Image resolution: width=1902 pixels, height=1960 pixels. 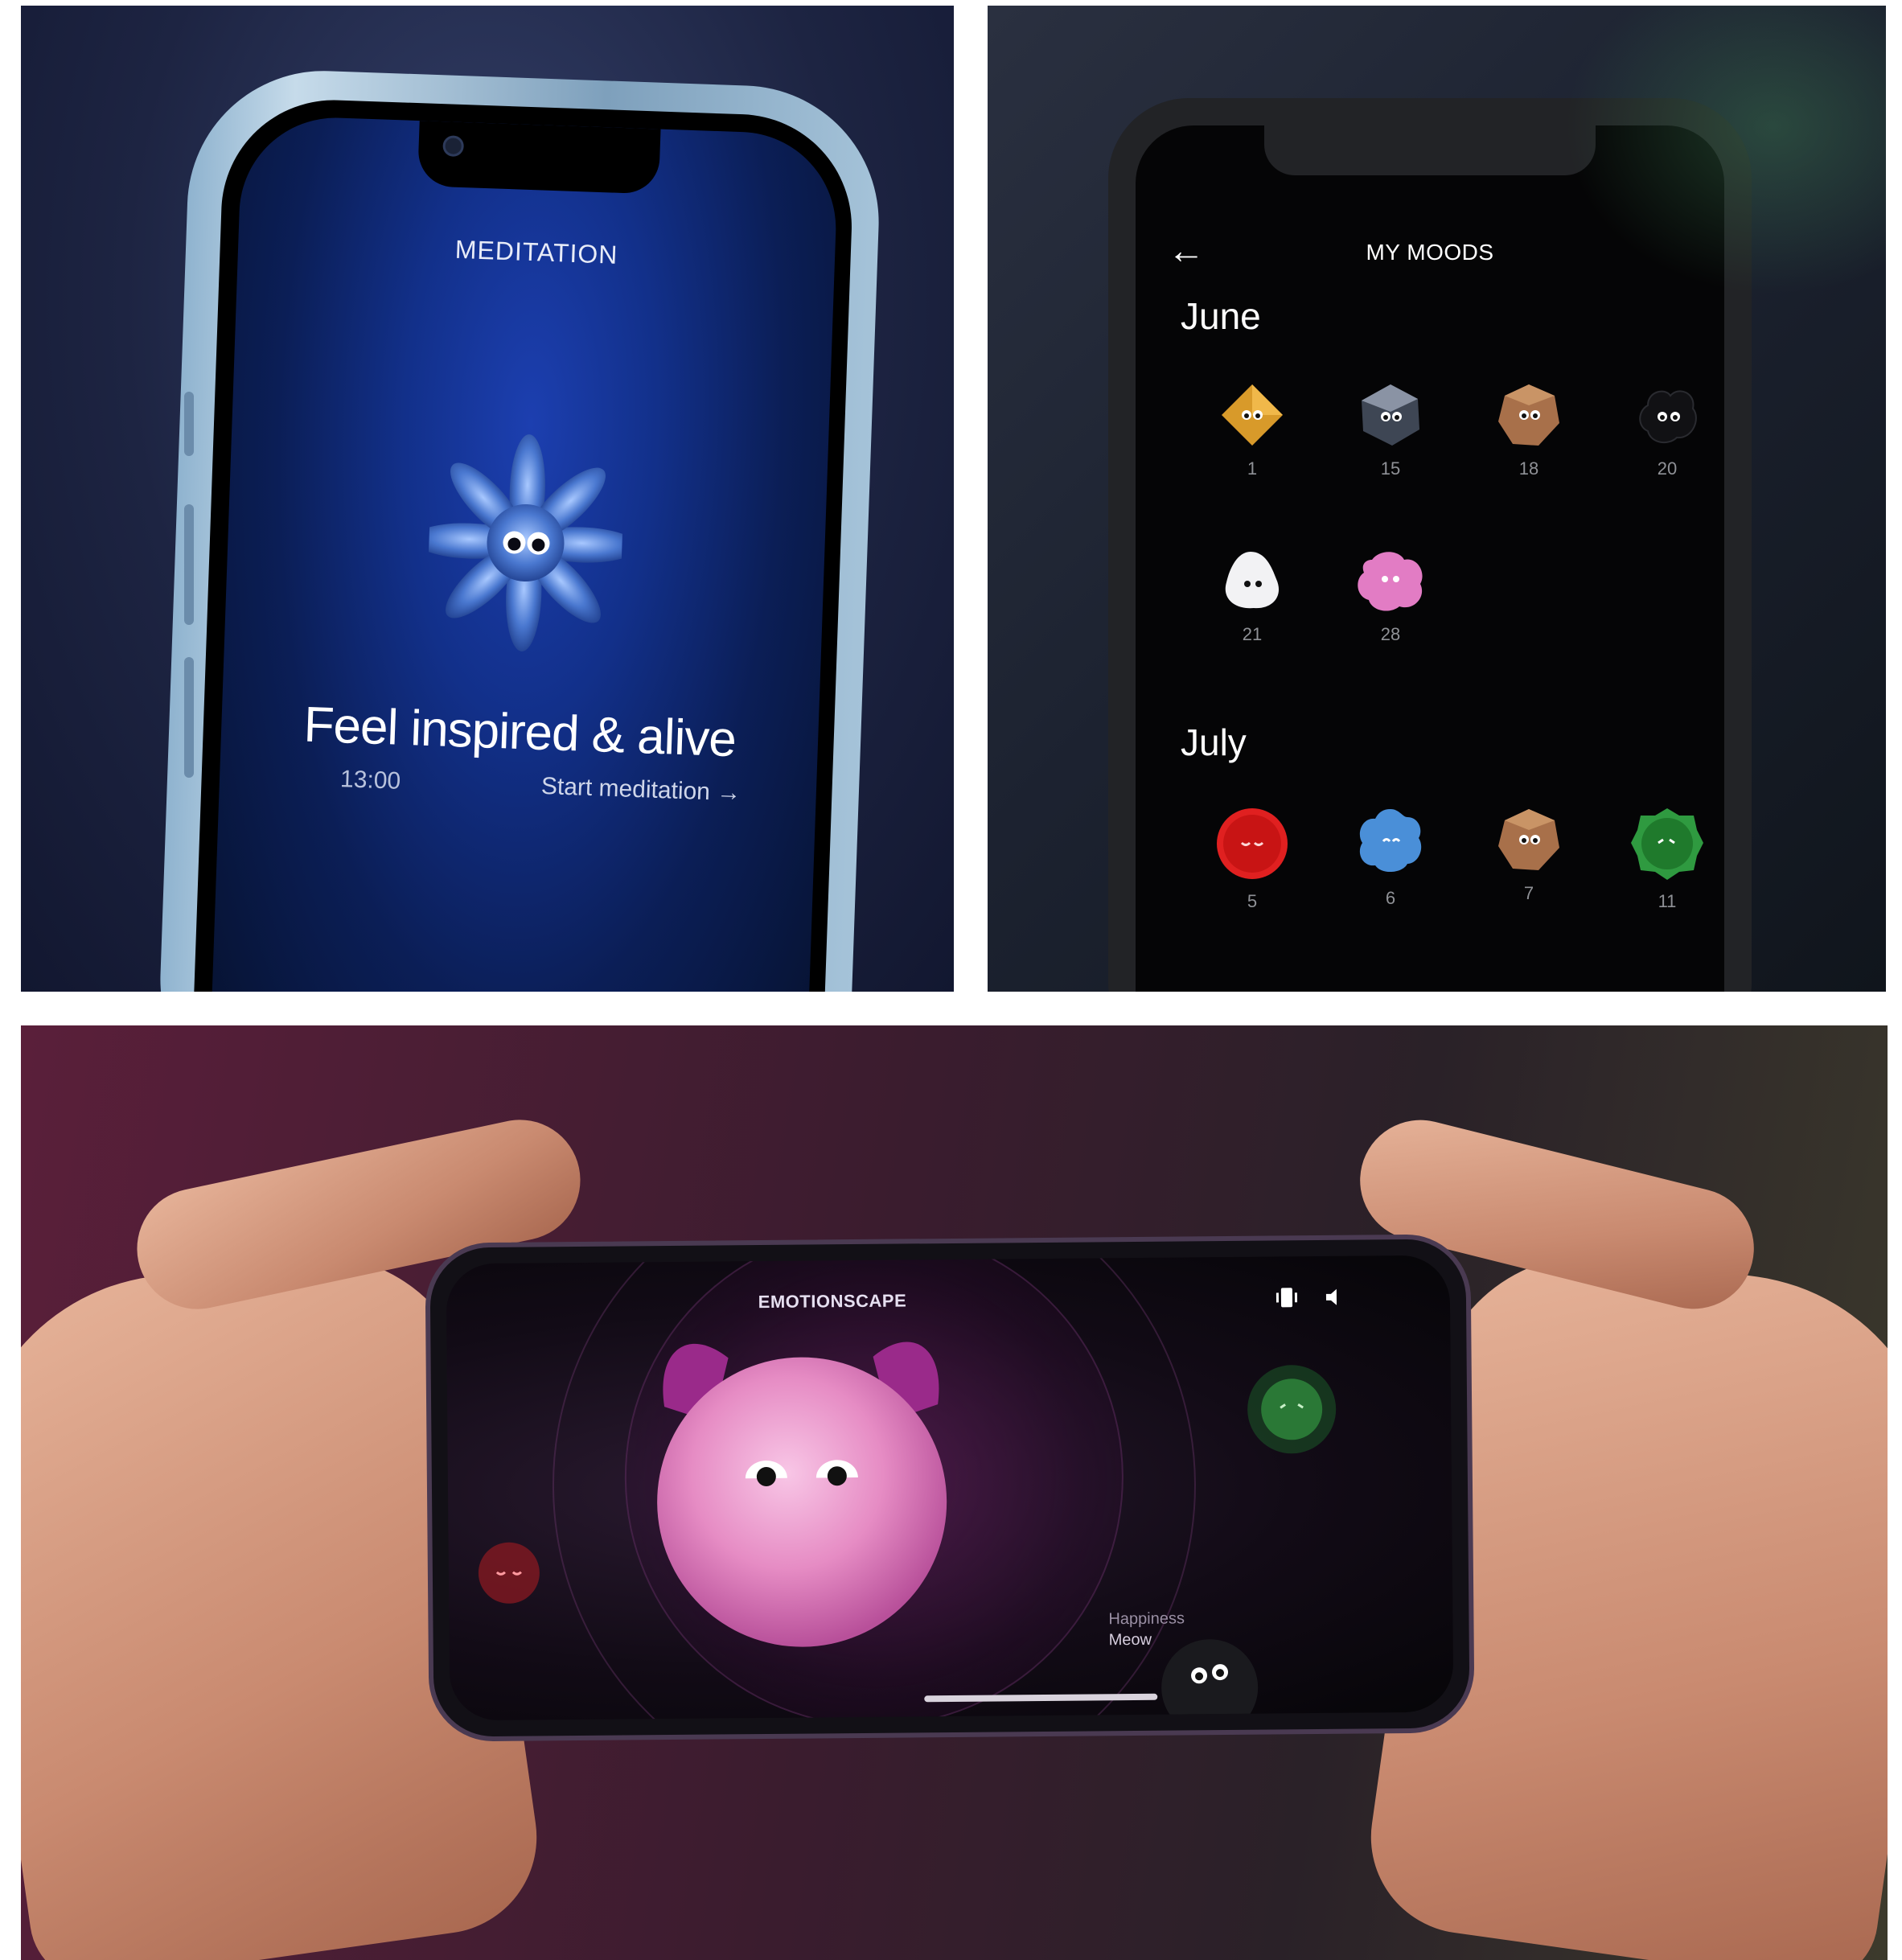 I want to click on octopus-creature-icon, so click(x=525, y=542).